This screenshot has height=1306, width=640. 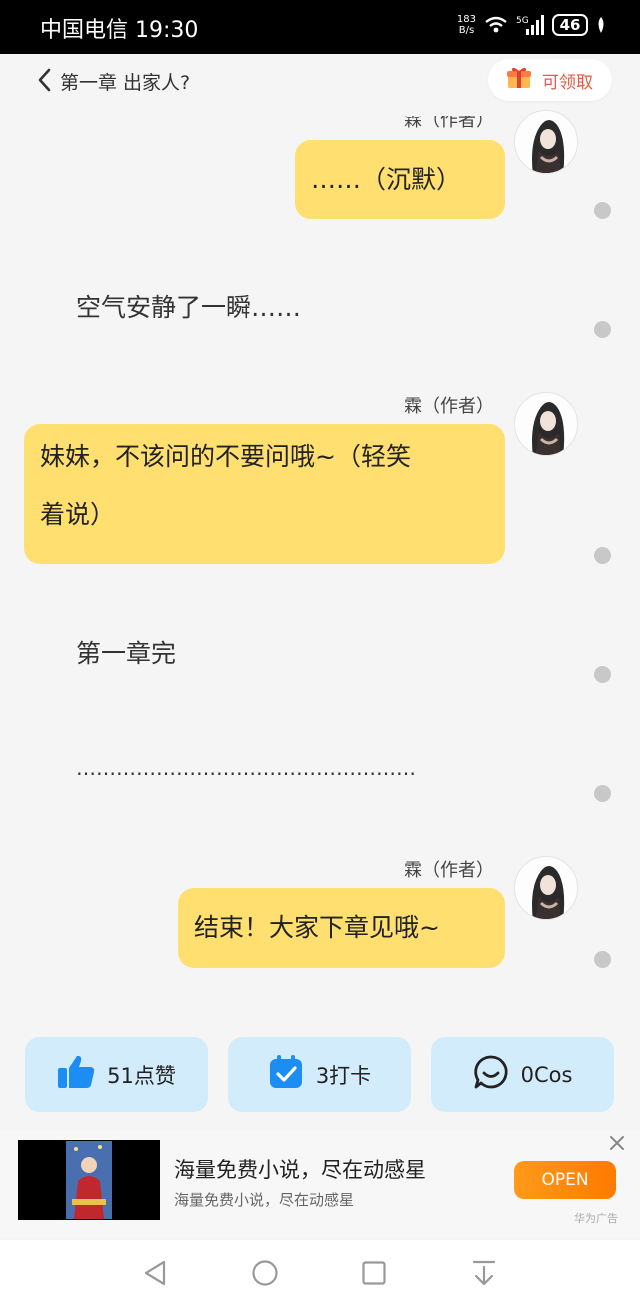 What do you see at coordinates (570, 25) in the screenshot?
I see `battery-icon: 46` at bounding box center [570, 25].